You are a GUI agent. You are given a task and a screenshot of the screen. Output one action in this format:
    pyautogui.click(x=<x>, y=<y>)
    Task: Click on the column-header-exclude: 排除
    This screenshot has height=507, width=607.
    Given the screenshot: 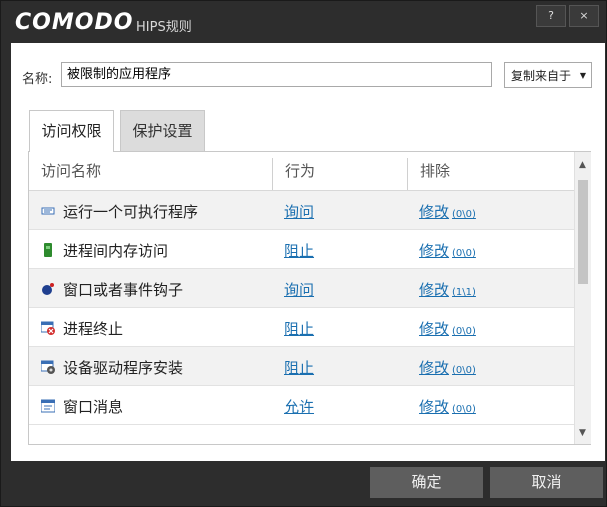 What is the action you would take?
    pyautogui.click(x=435, y=171)
    